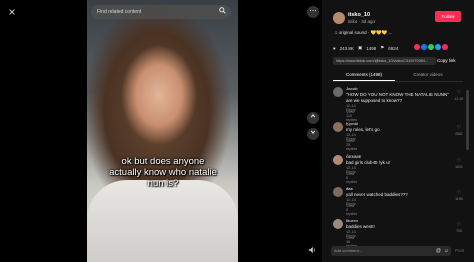 The image size is (474, 262). What do you see at coordinates (363, 129) in the screenshot?
I see `comment-text: my rules, let's go` at bounding box center [363, 129].